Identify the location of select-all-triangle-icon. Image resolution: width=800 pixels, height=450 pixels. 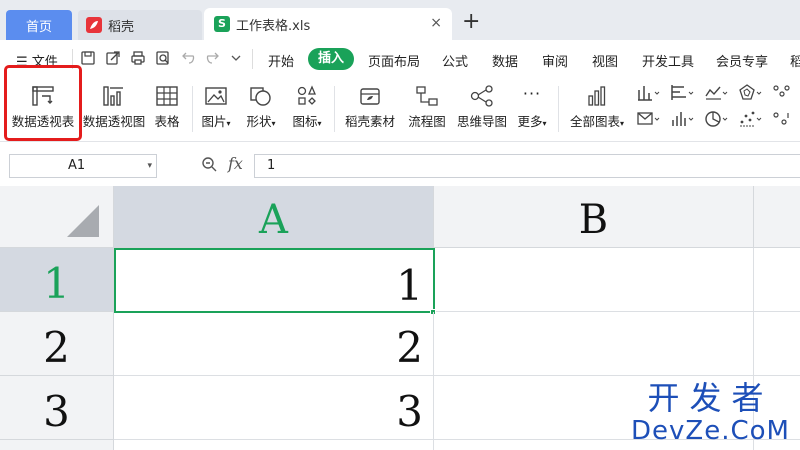
(83, 221).